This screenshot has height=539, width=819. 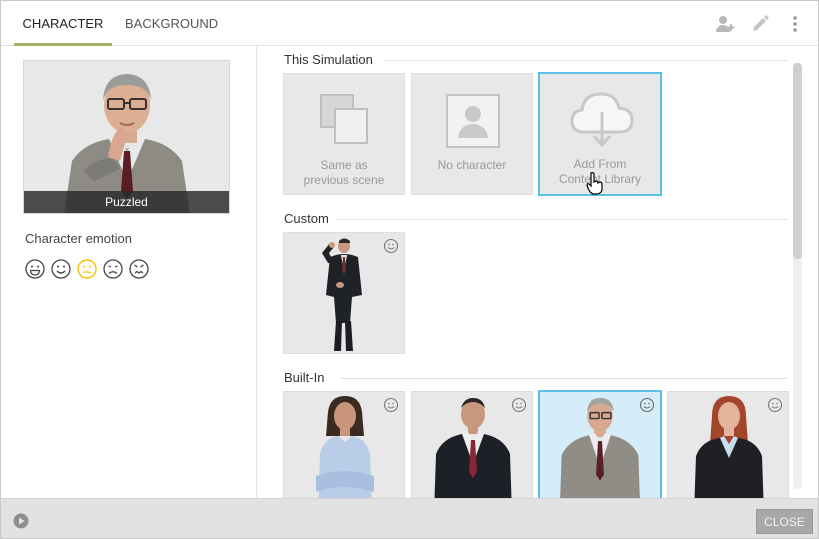 I want to click on tile-custom-character, so click(x=344, y=293).